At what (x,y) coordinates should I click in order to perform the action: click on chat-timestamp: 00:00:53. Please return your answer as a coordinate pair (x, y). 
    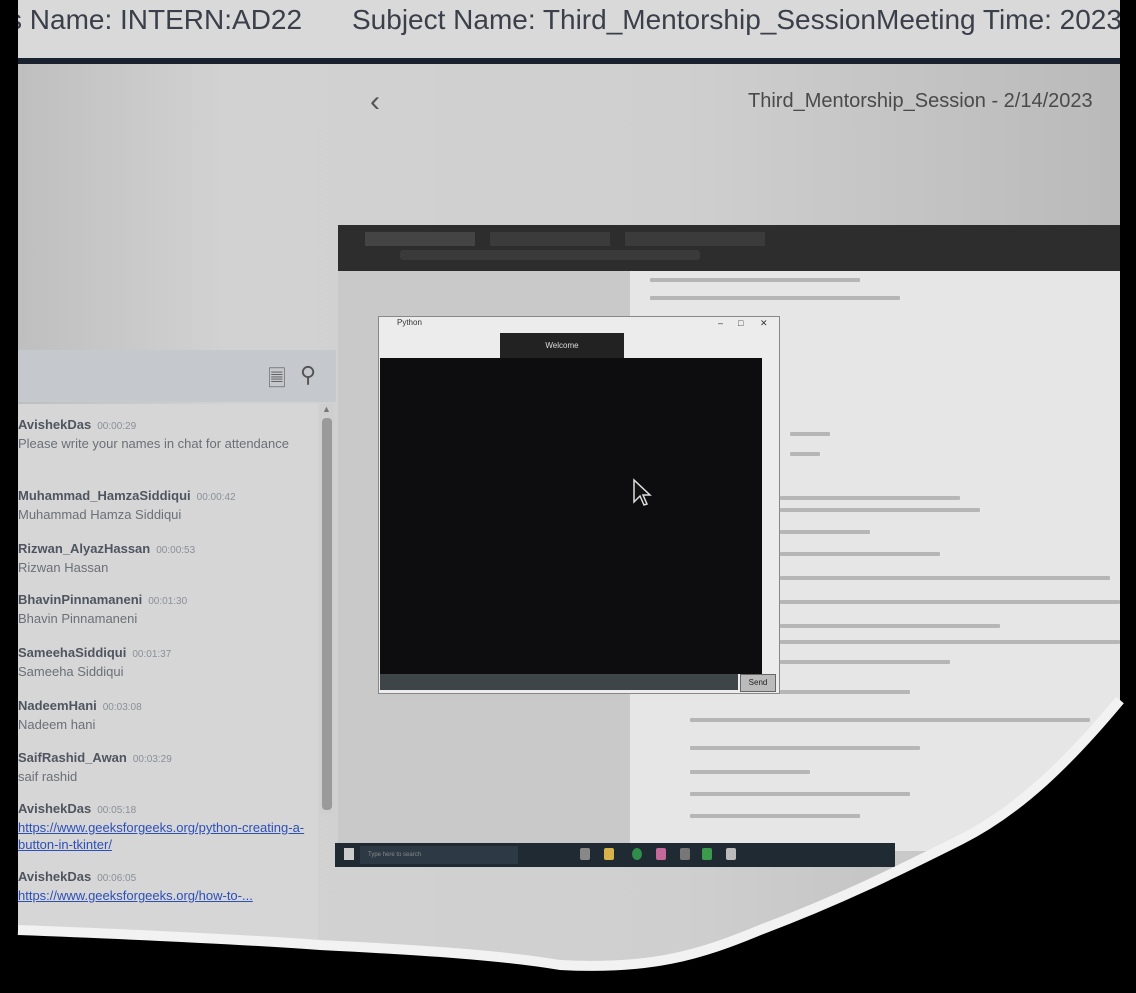
    Looking at the image, I should click on (176, 550).